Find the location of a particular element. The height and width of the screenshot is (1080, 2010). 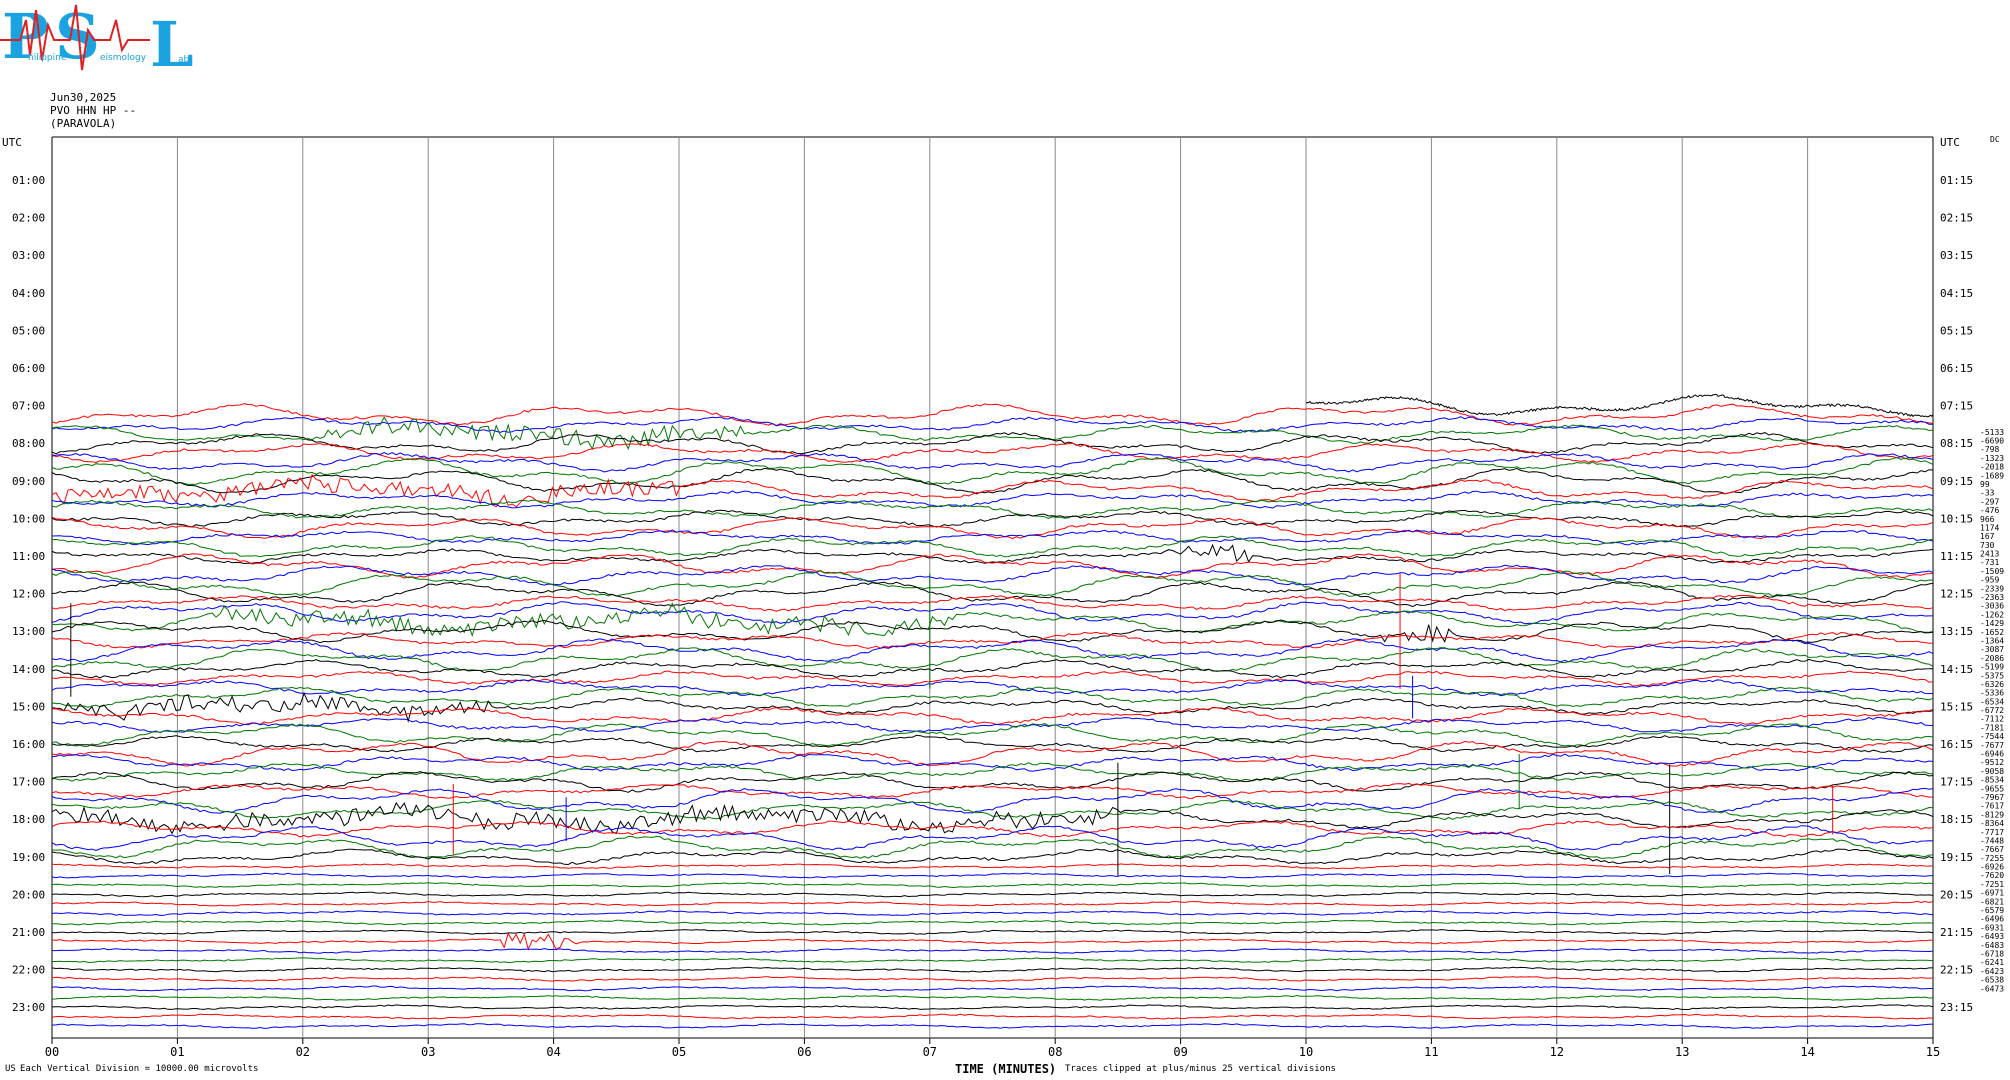

hour-label-left: 01:00 is located at coordinates (28, 180).